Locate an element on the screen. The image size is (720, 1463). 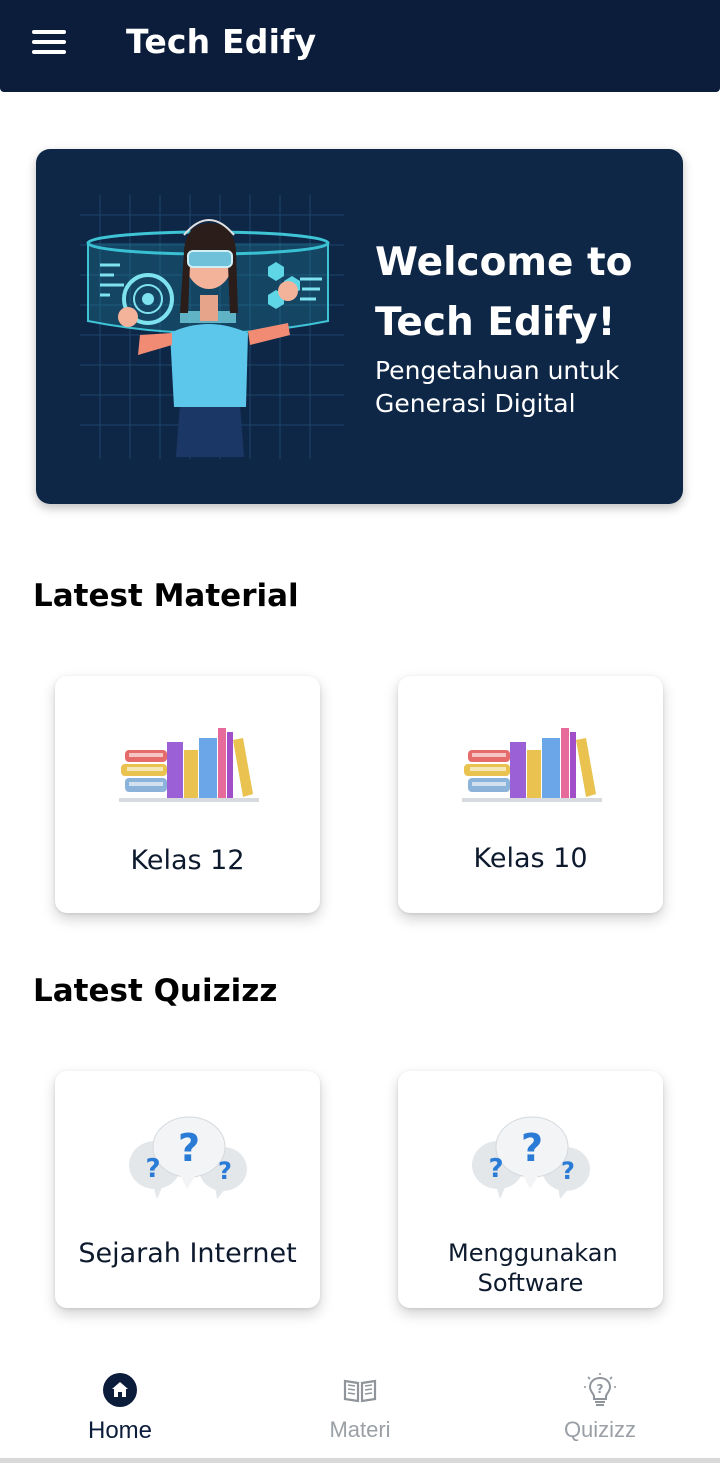
latest-material-title: Latest Material is located at coordinates (166, 596).